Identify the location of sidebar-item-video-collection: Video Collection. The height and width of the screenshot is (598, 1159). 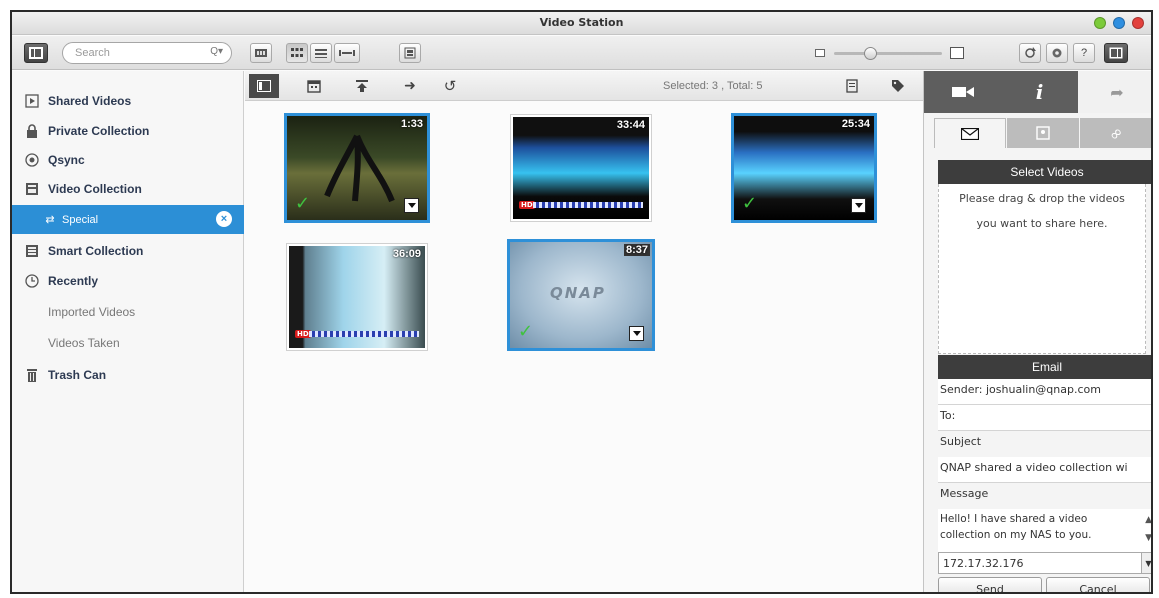
(128, 189).